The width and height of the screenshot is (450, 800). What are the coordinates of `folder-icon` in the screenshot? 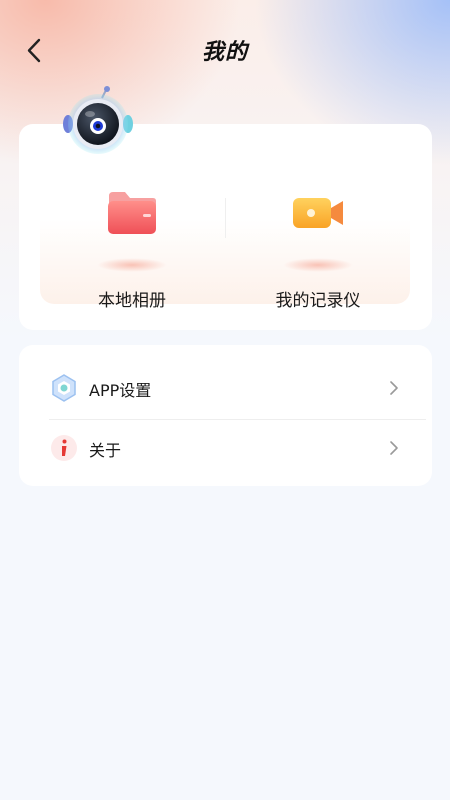 It's located at (132, 213).